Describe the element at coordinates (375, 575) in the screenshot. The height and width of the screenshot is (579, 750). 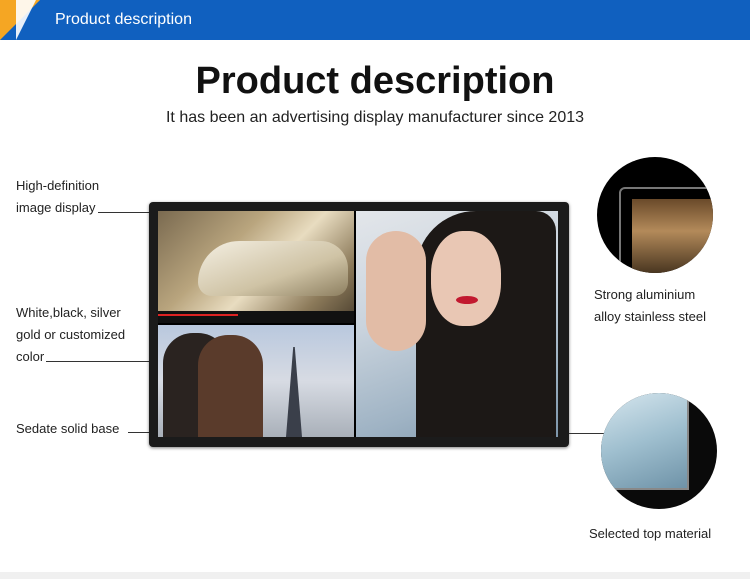
I see `bottom-divider` at that location.